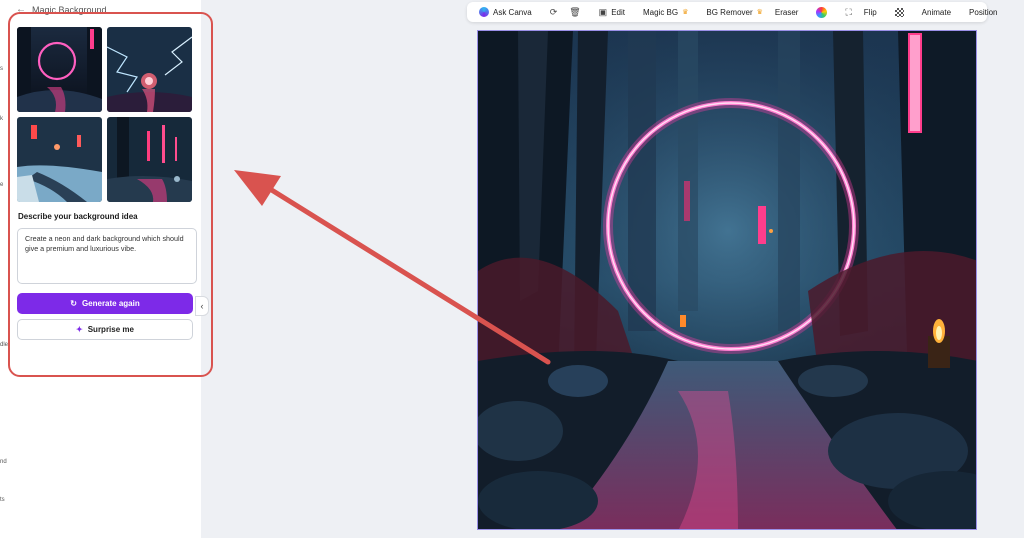 The height and width of the screenshot is (538, 1024). I want to click on thumbnail-grid, so click(105, 114).